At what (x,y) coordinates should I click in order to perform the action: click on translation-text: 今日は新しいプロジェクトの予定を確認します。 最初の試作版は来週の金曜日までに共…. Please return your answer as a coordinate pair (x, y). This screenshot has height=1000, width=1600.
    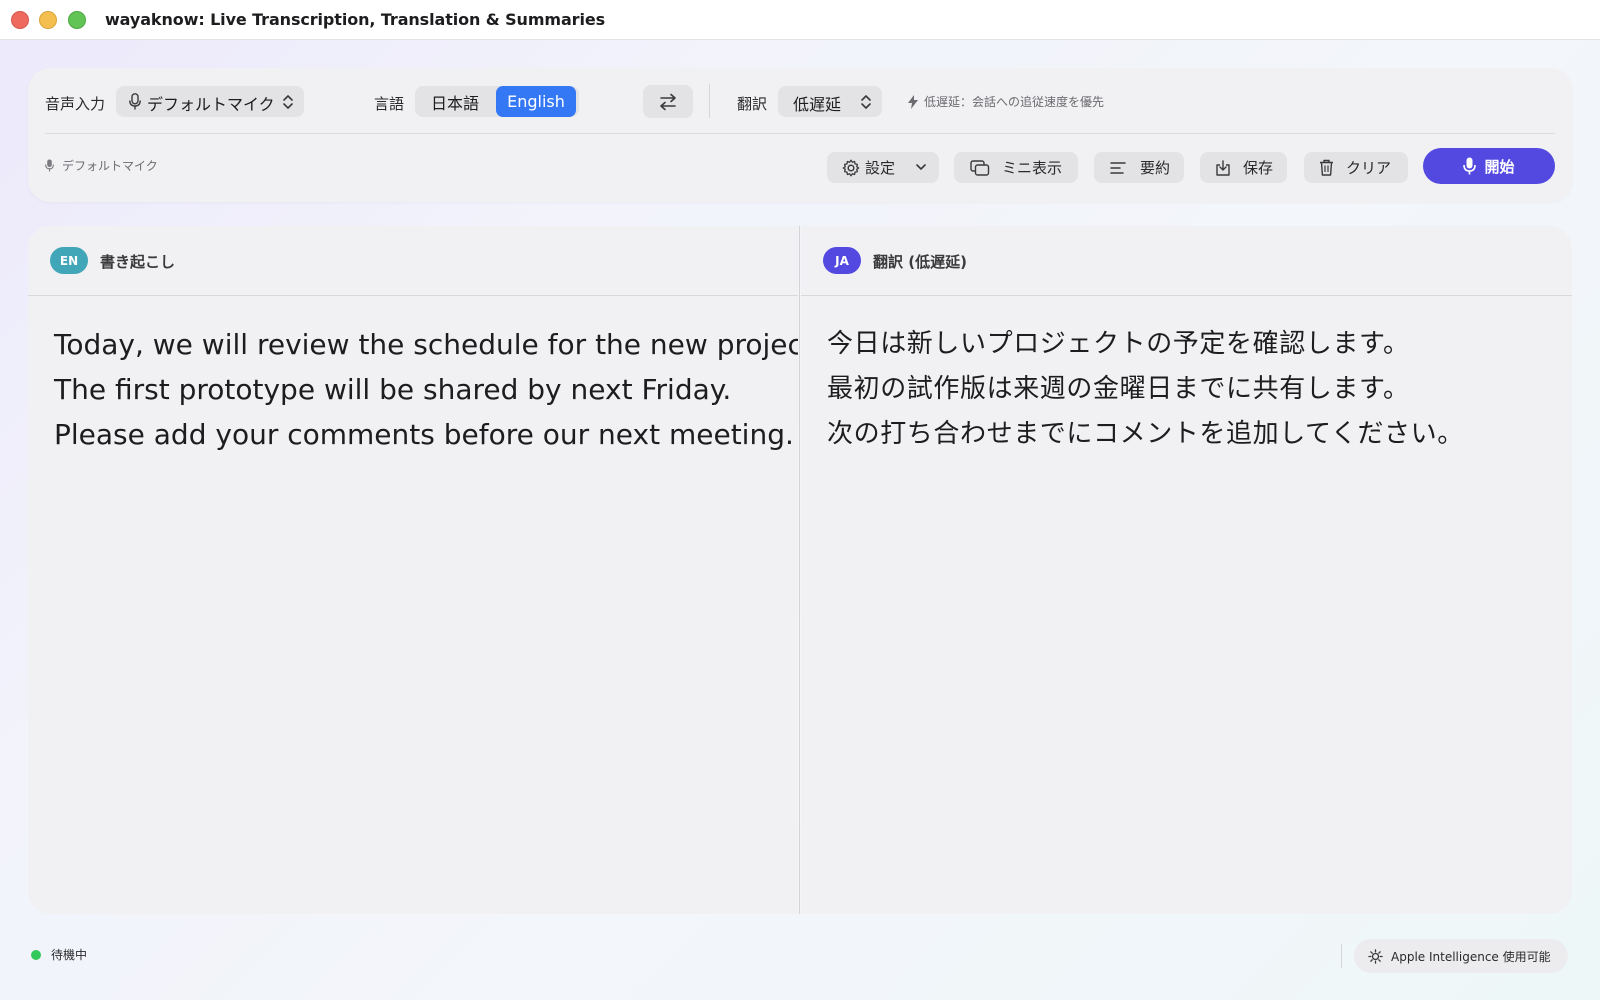
    Looking at the image, I should click on (1194, 389).